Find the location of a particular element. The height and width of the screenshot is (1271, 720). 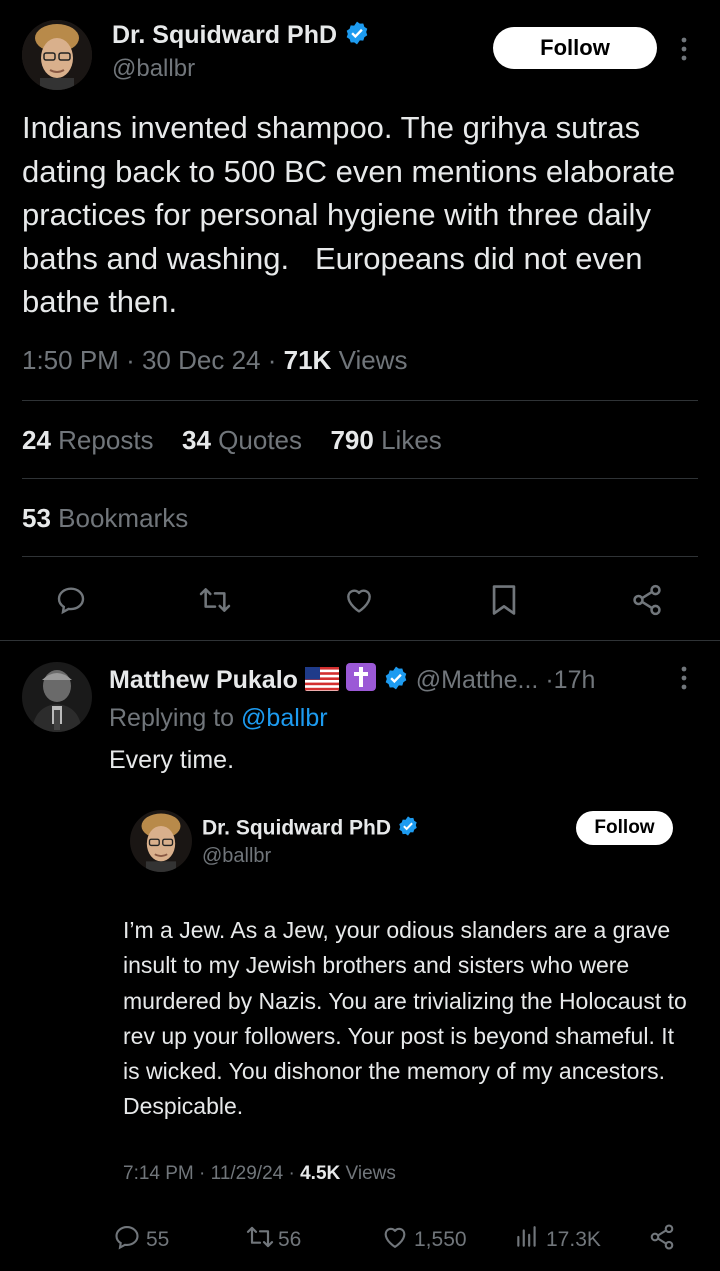

embedded-views-stat: 17.3K is located at coordinates (573, 1239).